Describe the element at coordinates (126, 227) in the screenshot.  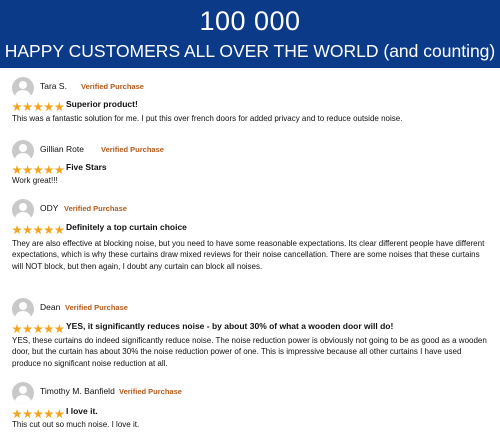
I see `review-title: Definitely a top curtain choice` at that location.